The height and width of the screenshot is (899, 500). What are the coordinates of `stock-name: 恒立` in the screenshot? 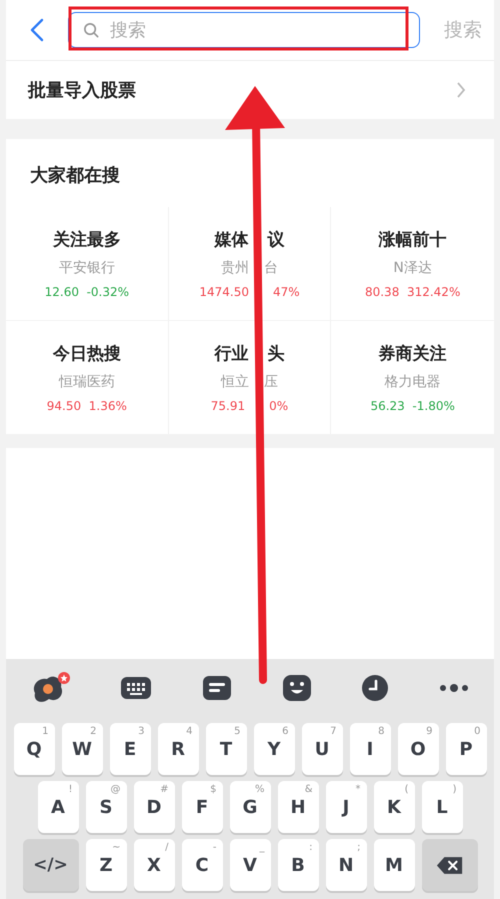 It's located at (234, 382).